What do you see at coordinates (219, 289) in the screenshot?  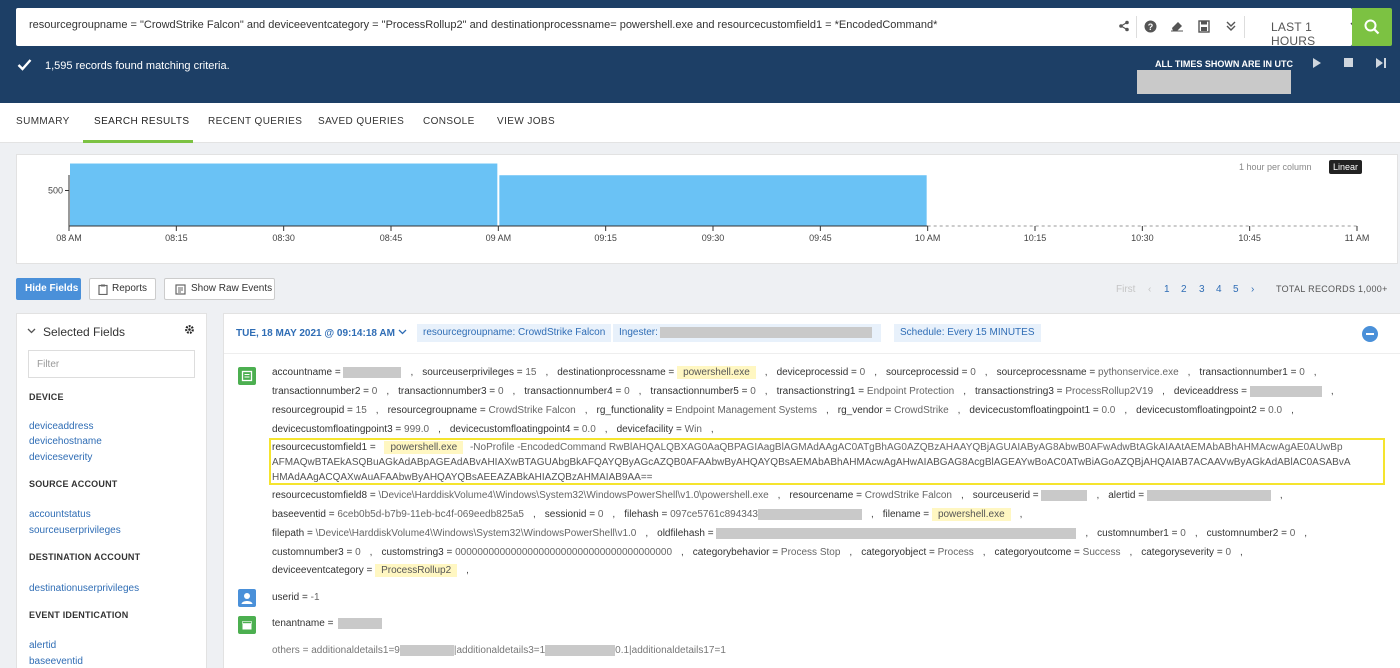 I see `show-raw-events-button: Show Raw Events` at bounding box center [219, 289].